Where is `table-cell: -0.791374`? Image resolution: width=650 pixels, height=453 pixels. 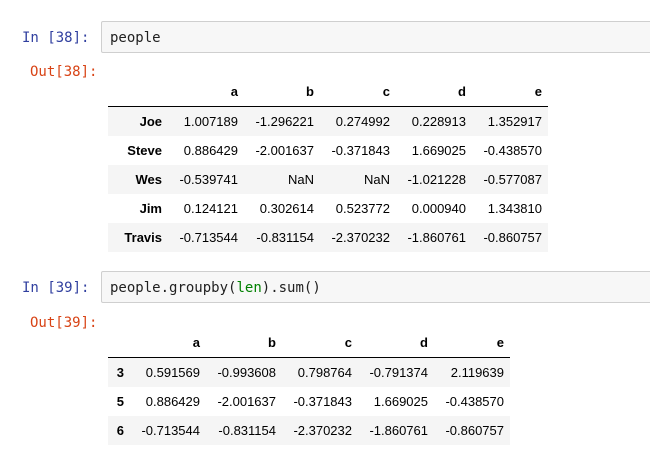 table-cell: -0.791374 is located at coordinates (398, 372).